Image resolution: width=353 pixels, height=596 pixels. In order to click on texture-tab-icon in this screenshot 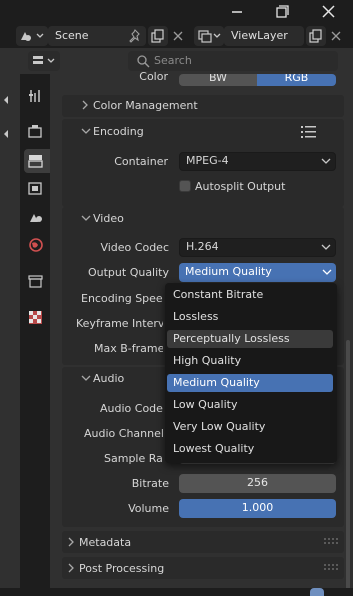, I will do `click(36, 317)`.